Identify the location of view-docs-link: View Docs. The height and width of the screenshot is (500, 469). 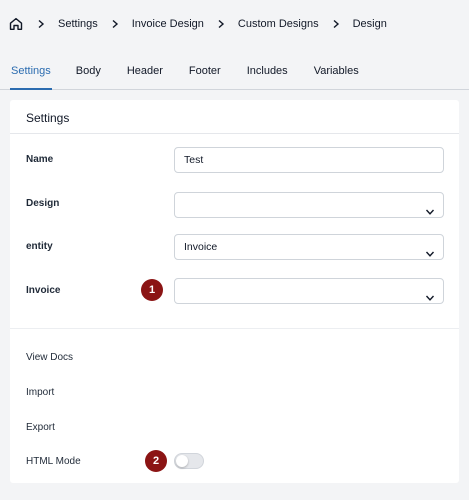
(49, 357).